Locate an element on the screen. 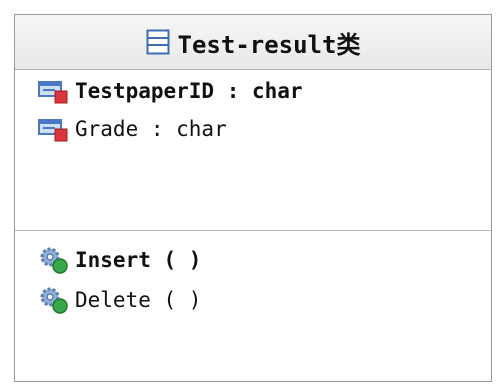  attribute-row: TestpaperID : char is located at coordinates (170, 91).